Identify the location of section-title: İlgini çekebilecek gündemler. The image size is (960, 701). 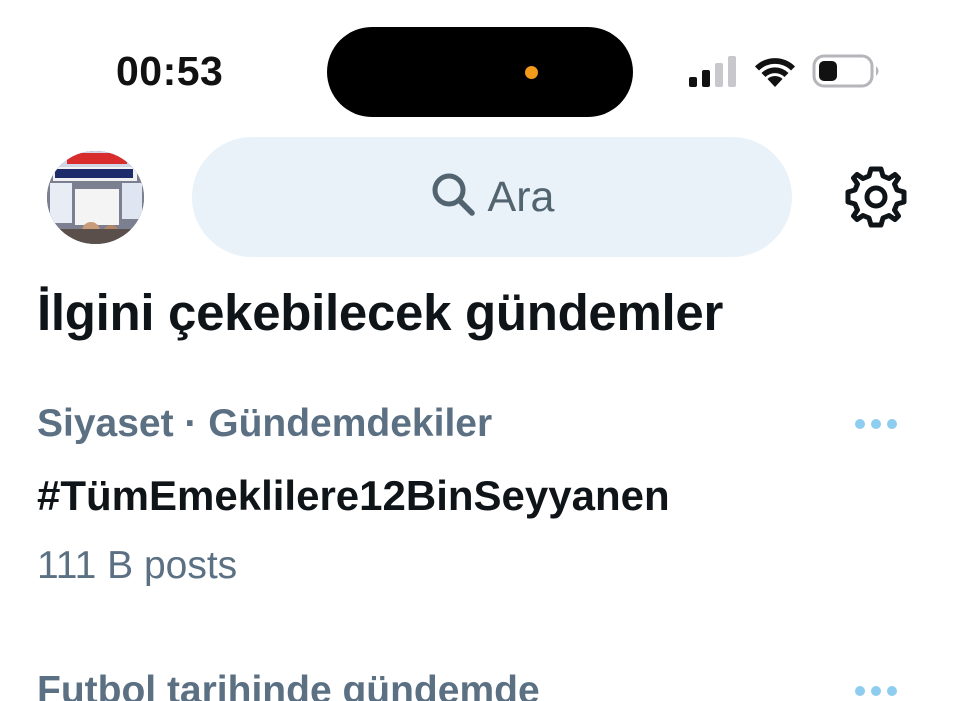
(380, 312).